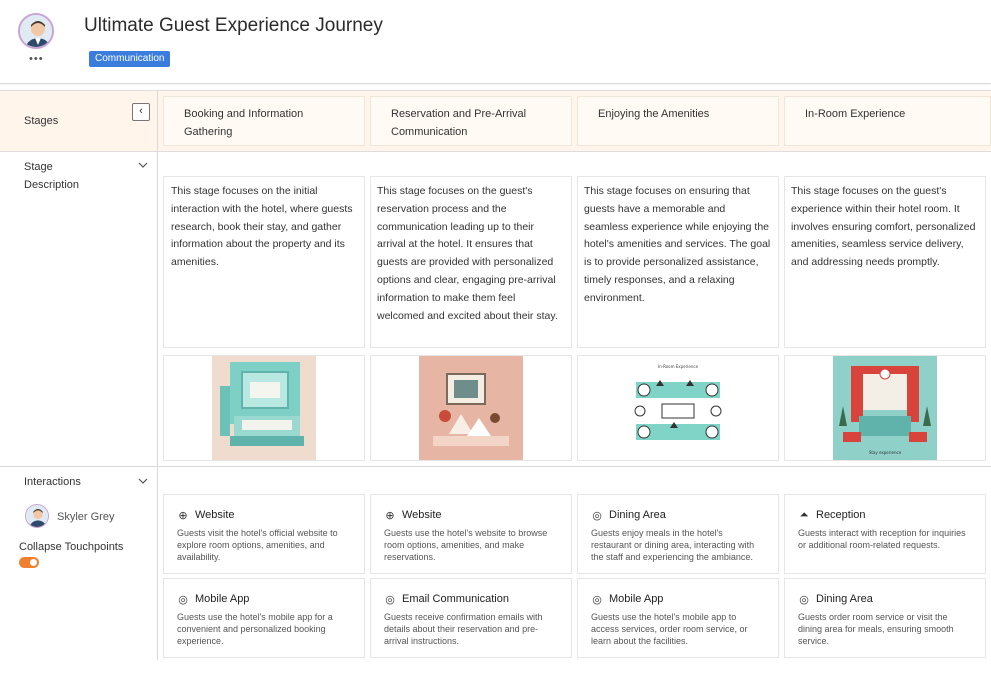  What do you see at coordinates (141, 112) in the screenshot?
I see `collapse-sidebar-button: ‹` at bounding box center [141, 112].